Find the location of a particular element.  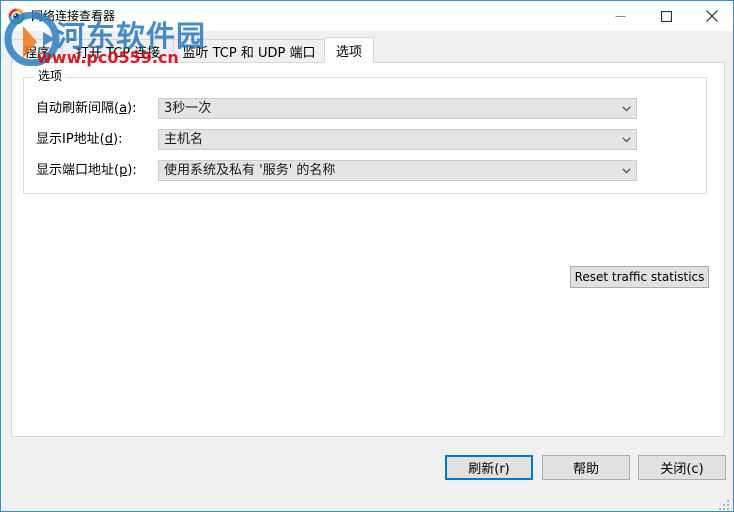

tab-open-tcp-connections: 打开 TCP 连接 is located at coordinates (118, 51).